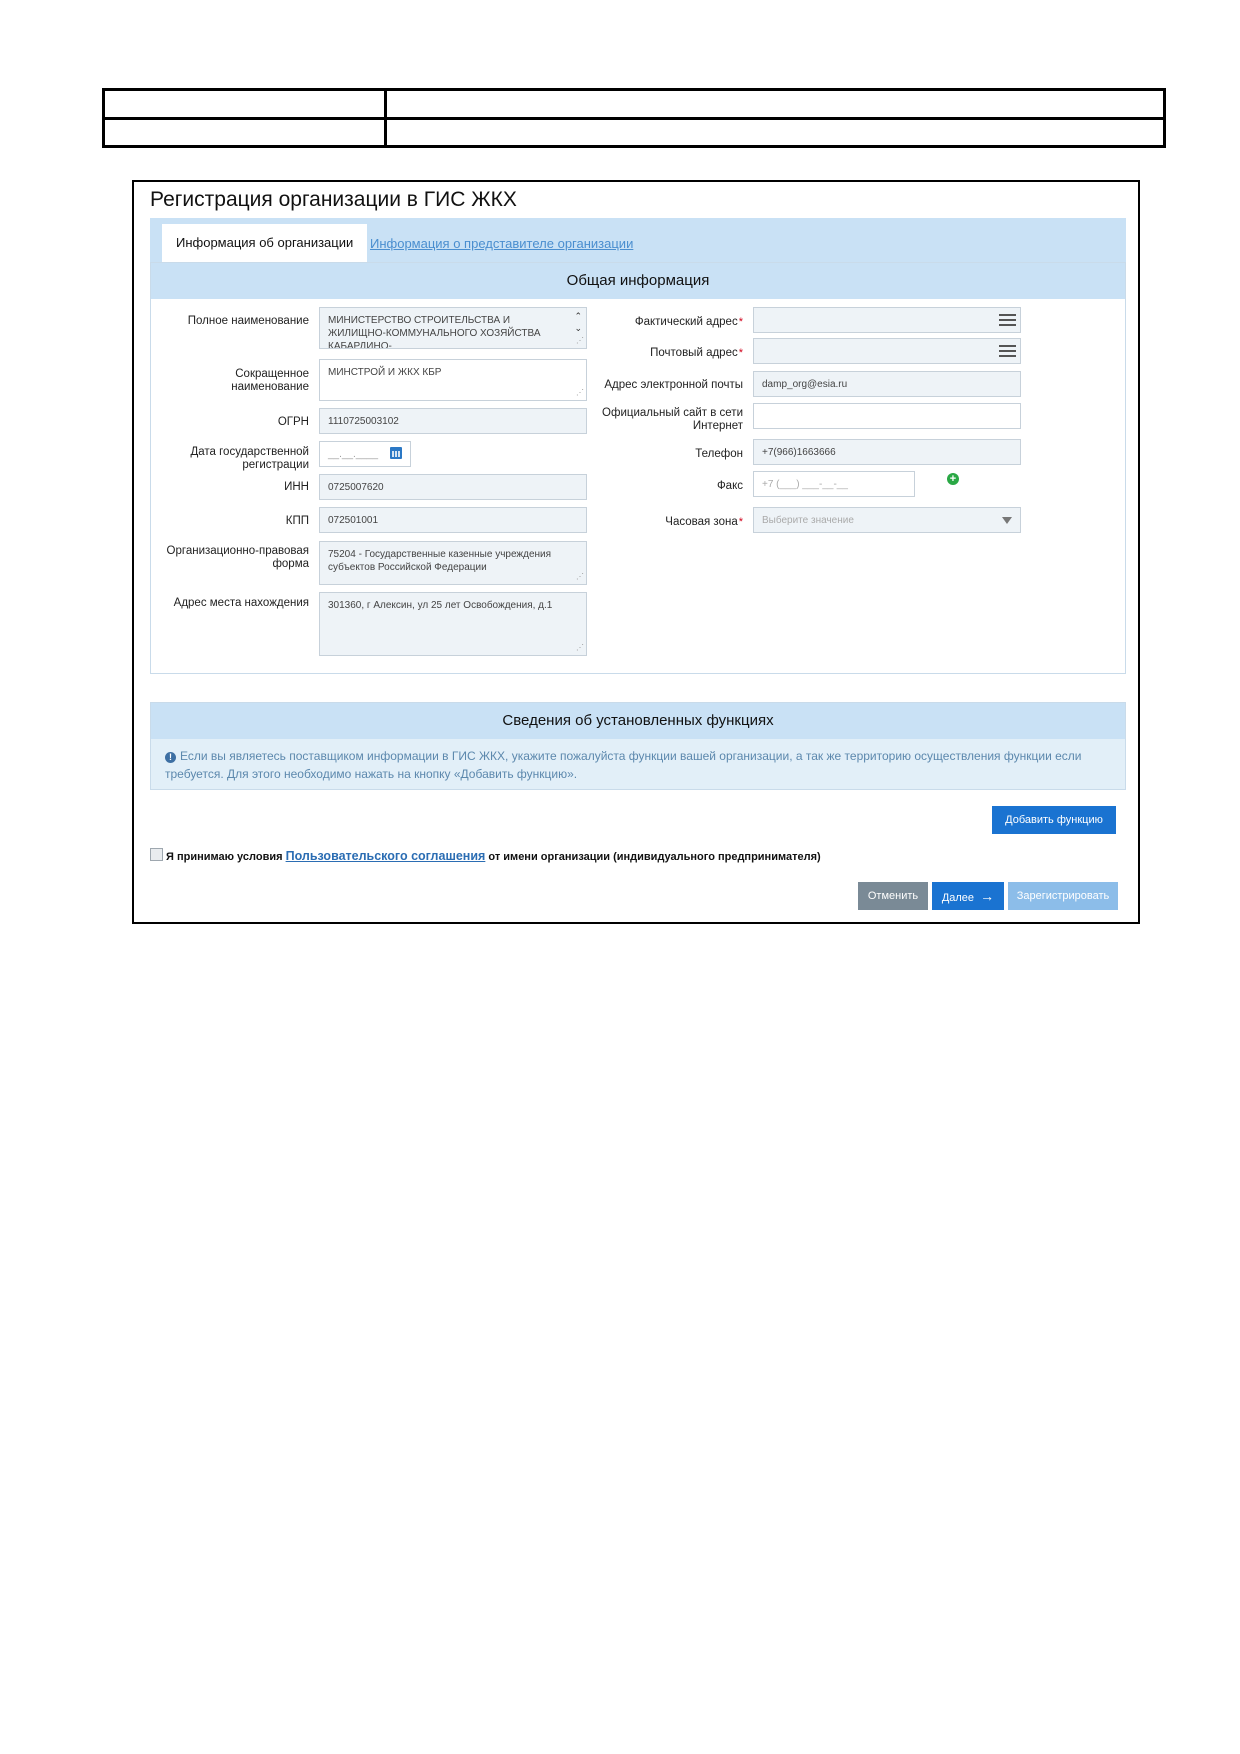 The height and width of the screenshot is (1754, 1240). I want to click on arrow-right-icon: →, so click(987, 896).